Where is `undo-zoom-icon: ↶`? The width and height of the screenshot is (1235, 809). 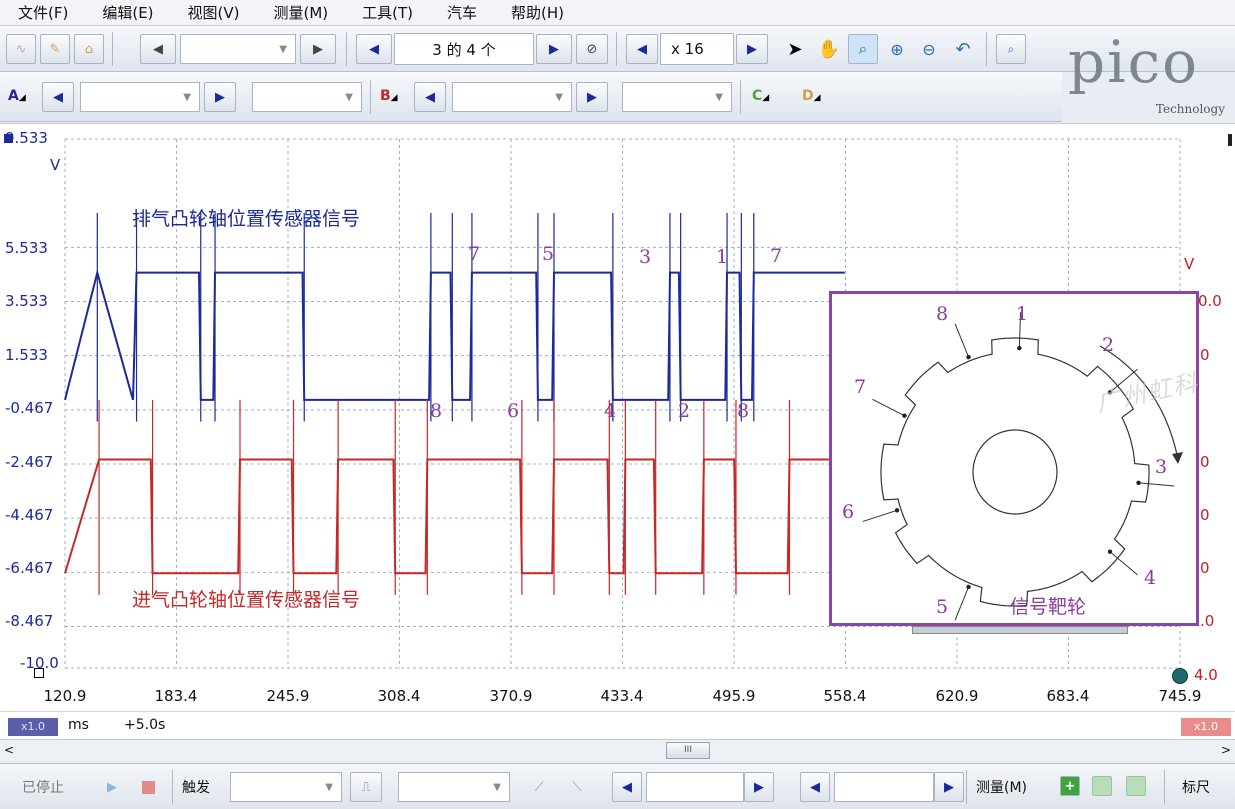 undo-zoom-icon: ↶ is located at coordinates (963, 49).